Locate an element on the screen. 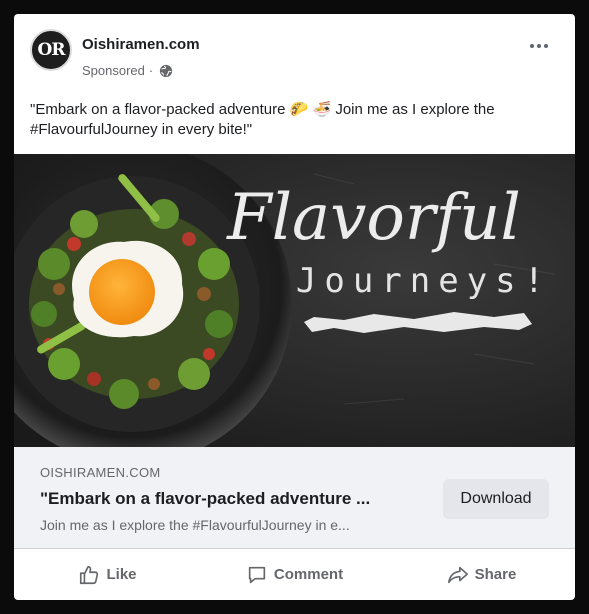 This screenshot has height=614, width=589. comment-icon is located at coordinates (257, 574).